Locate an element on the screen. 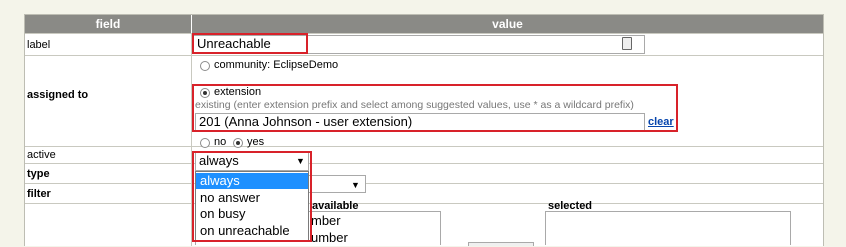  assigned-to-title: assigned to is located at coordinates (58, 95).